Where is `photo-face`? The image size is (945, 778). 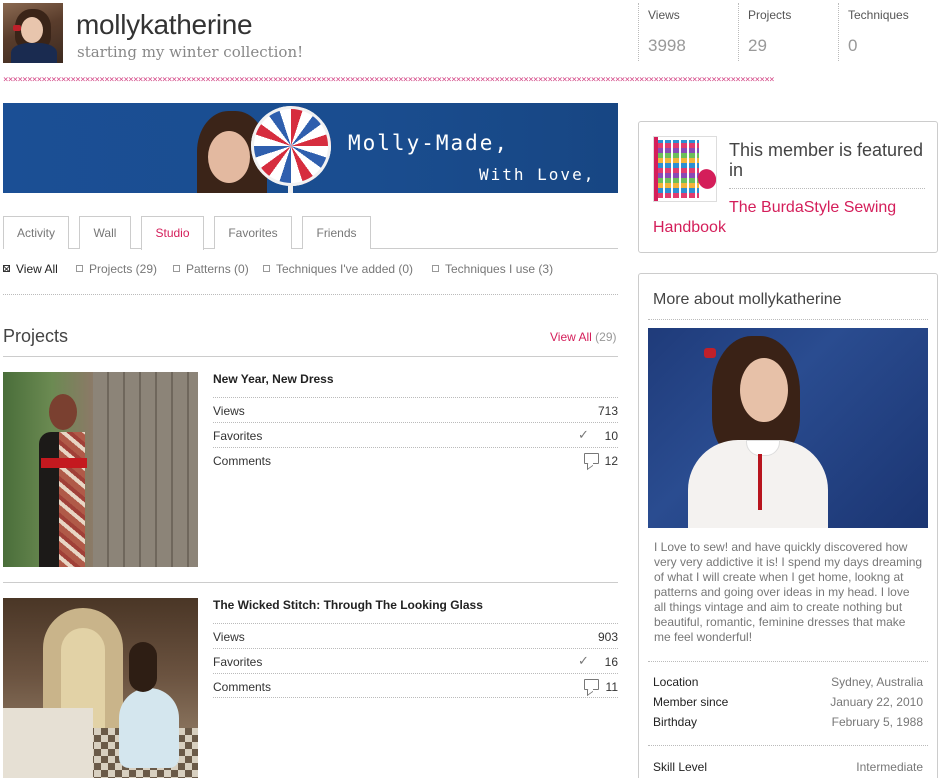
photo-face is located at coordinates (764, 390).